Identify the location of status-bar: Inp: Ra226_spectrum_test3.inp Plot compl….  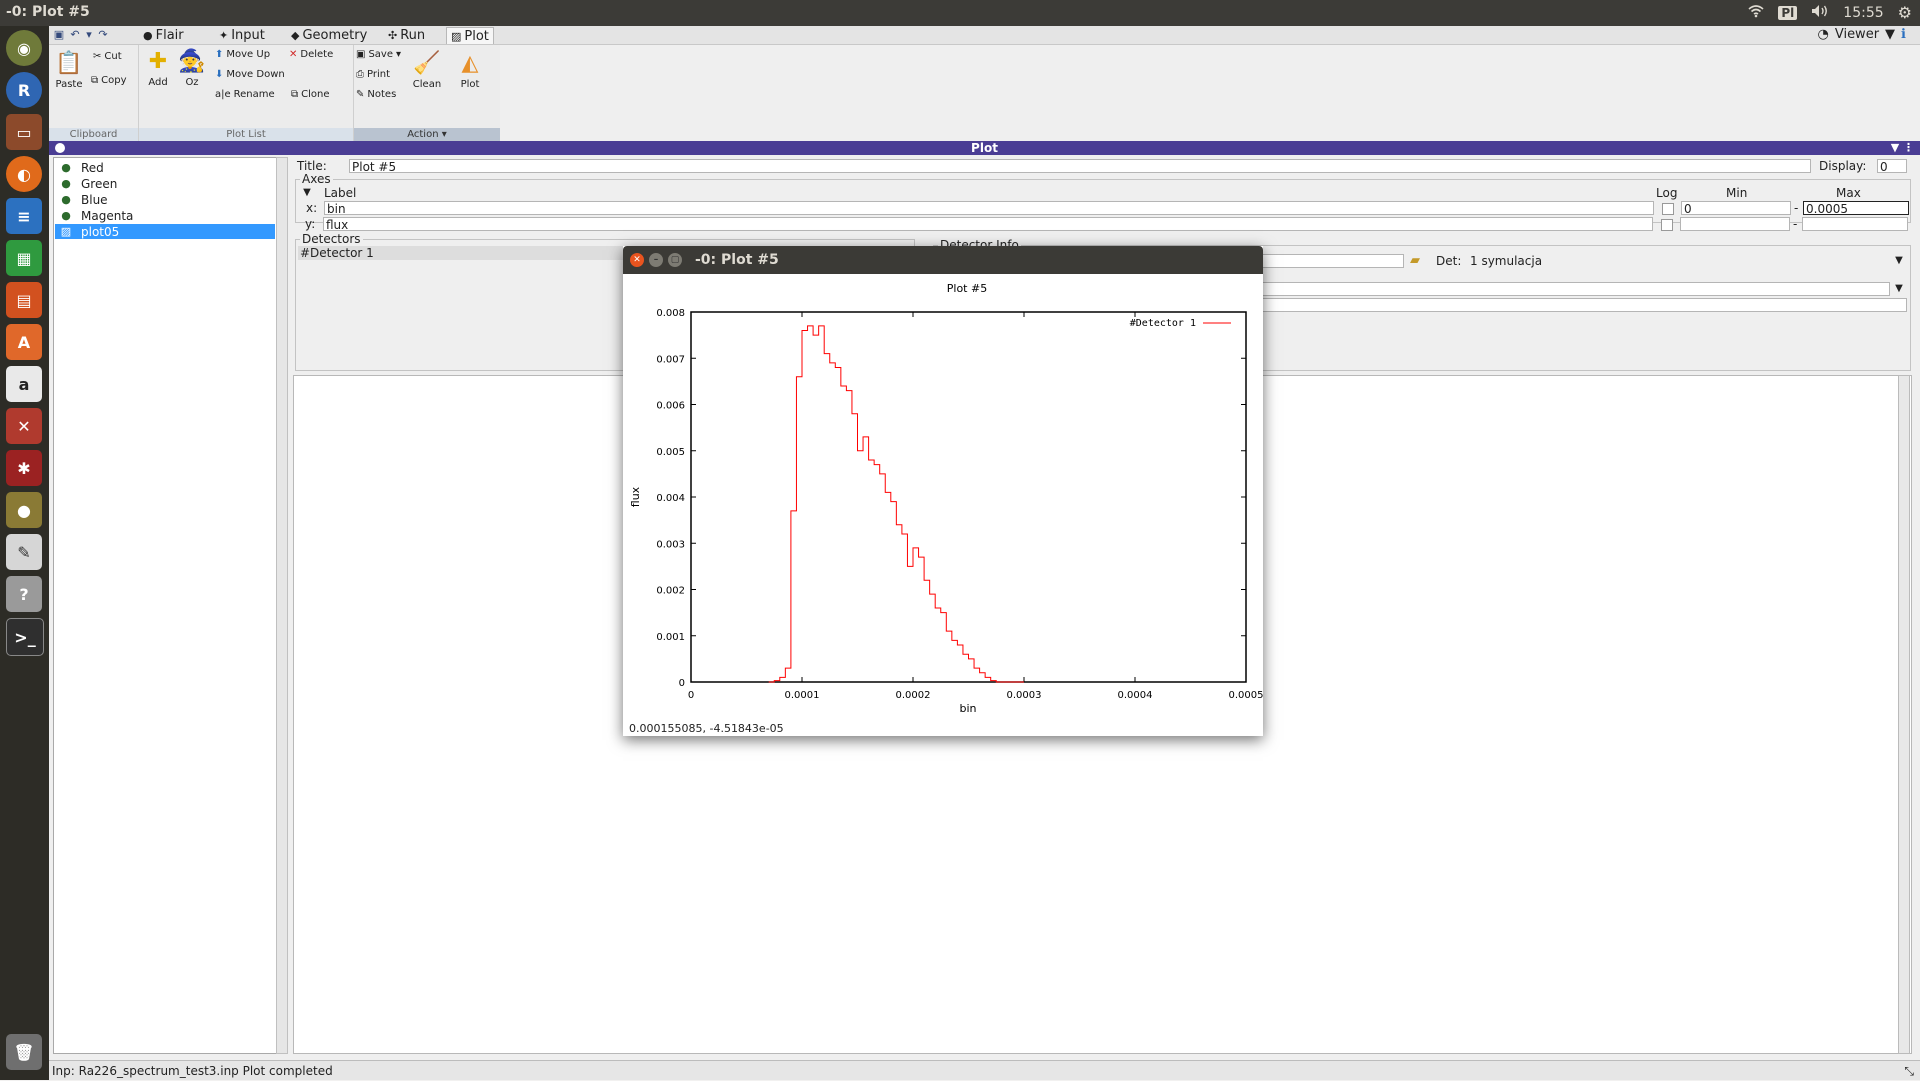
(984, 1070).